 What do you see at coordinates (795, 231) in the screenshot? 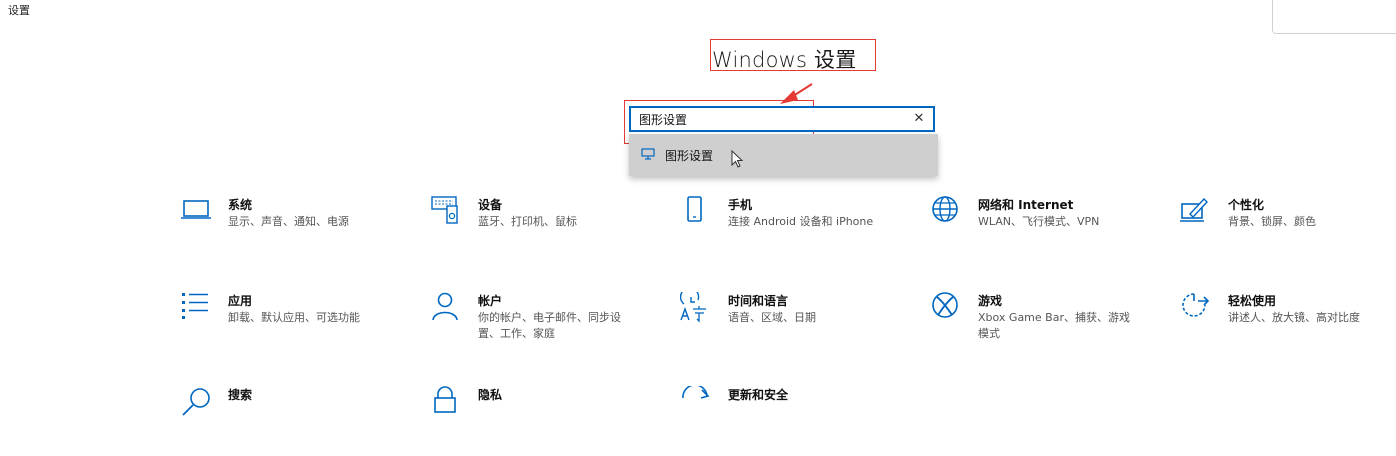
I see `tile-phone: 手机 连接 Android 设备和 iPhone` at bounding box center [795, 231].